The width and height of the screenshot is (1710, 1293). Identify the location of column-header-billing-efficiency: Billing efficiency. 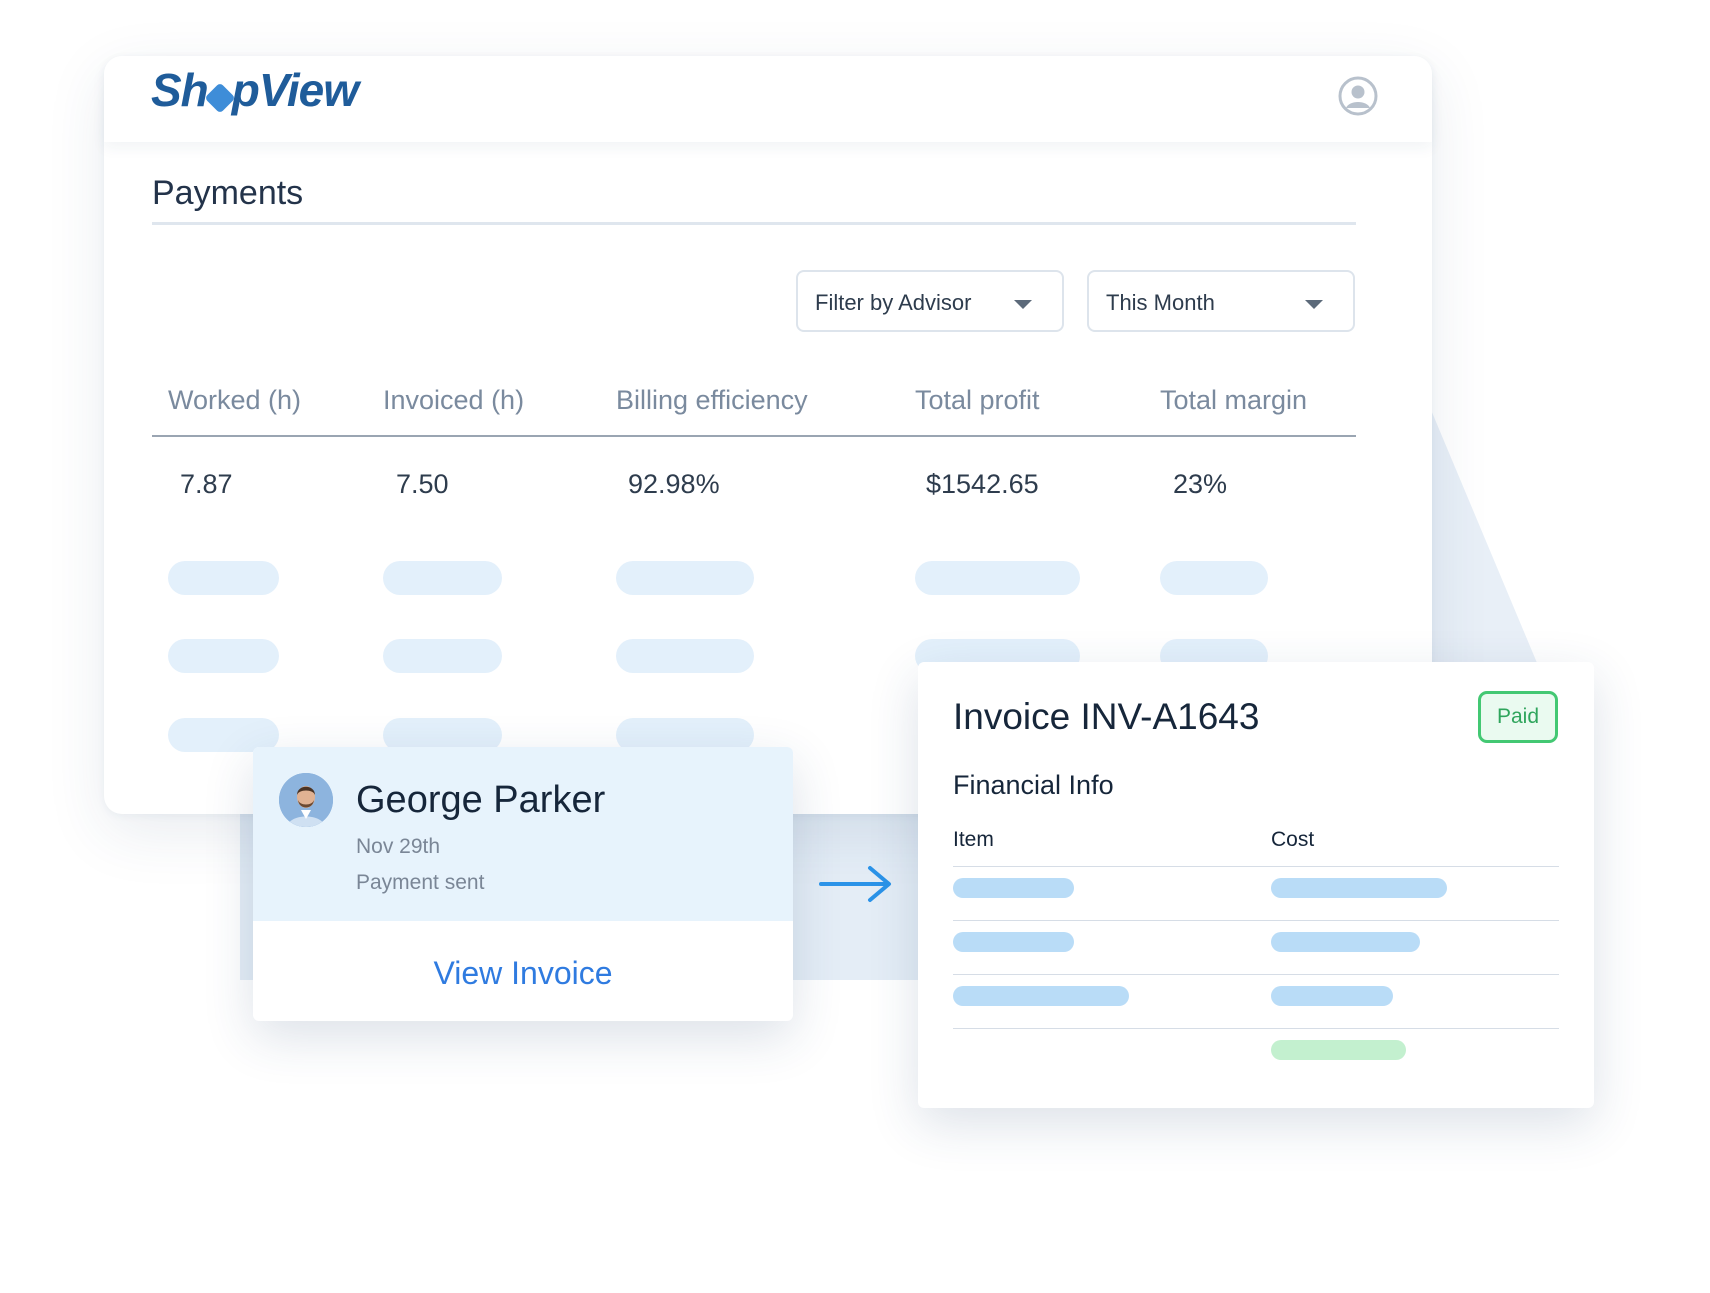
(712, 400).